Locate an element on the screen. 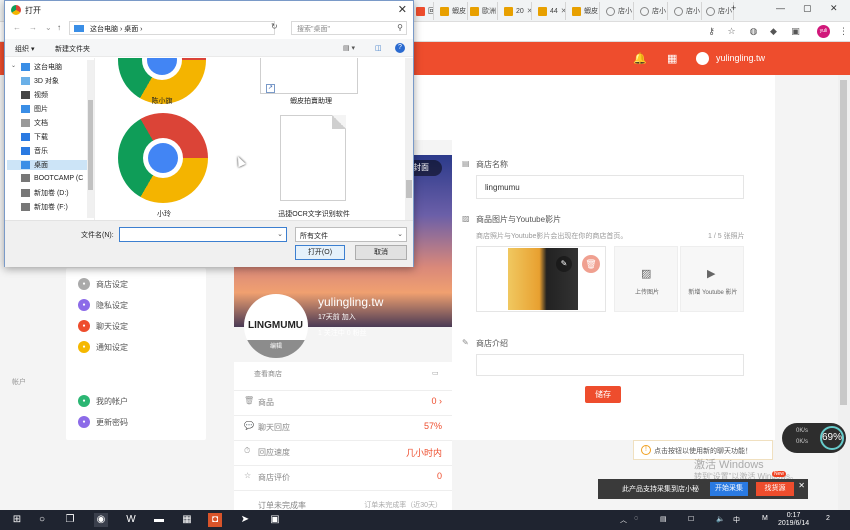 The height and width of the screenshot is (530, 850). nav-item-video: 视频 is located at coordinates (56, 95).